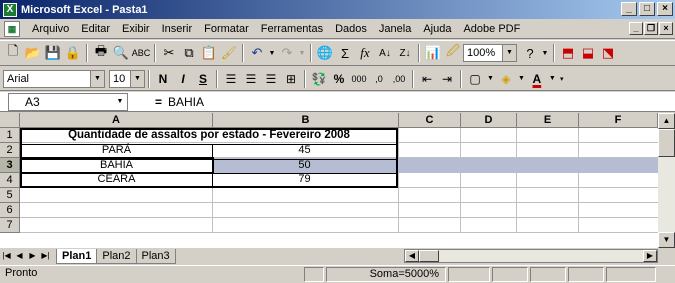 The width and height of the screenshot is (675, 283). I want to click on cell-a2: PARÁ, so click(116, 150).